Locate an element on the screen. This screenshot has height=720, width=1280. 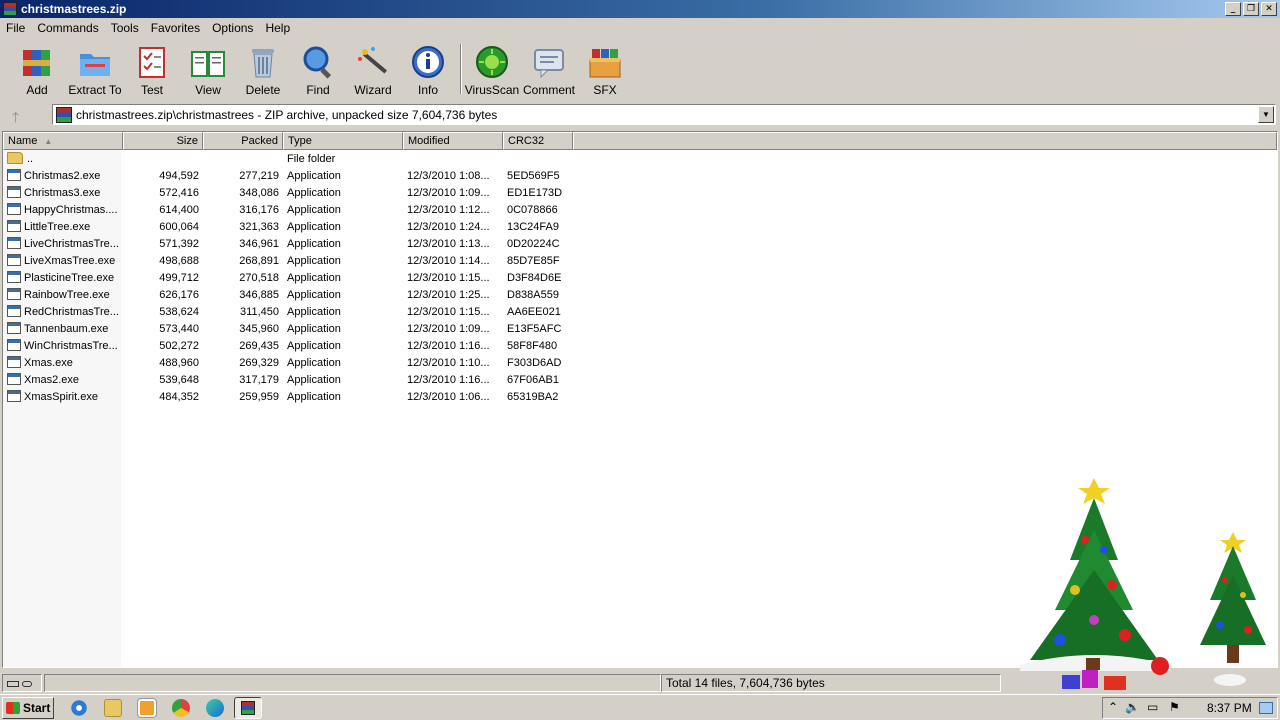
media-player-icon is located at coordinates (147, 708).